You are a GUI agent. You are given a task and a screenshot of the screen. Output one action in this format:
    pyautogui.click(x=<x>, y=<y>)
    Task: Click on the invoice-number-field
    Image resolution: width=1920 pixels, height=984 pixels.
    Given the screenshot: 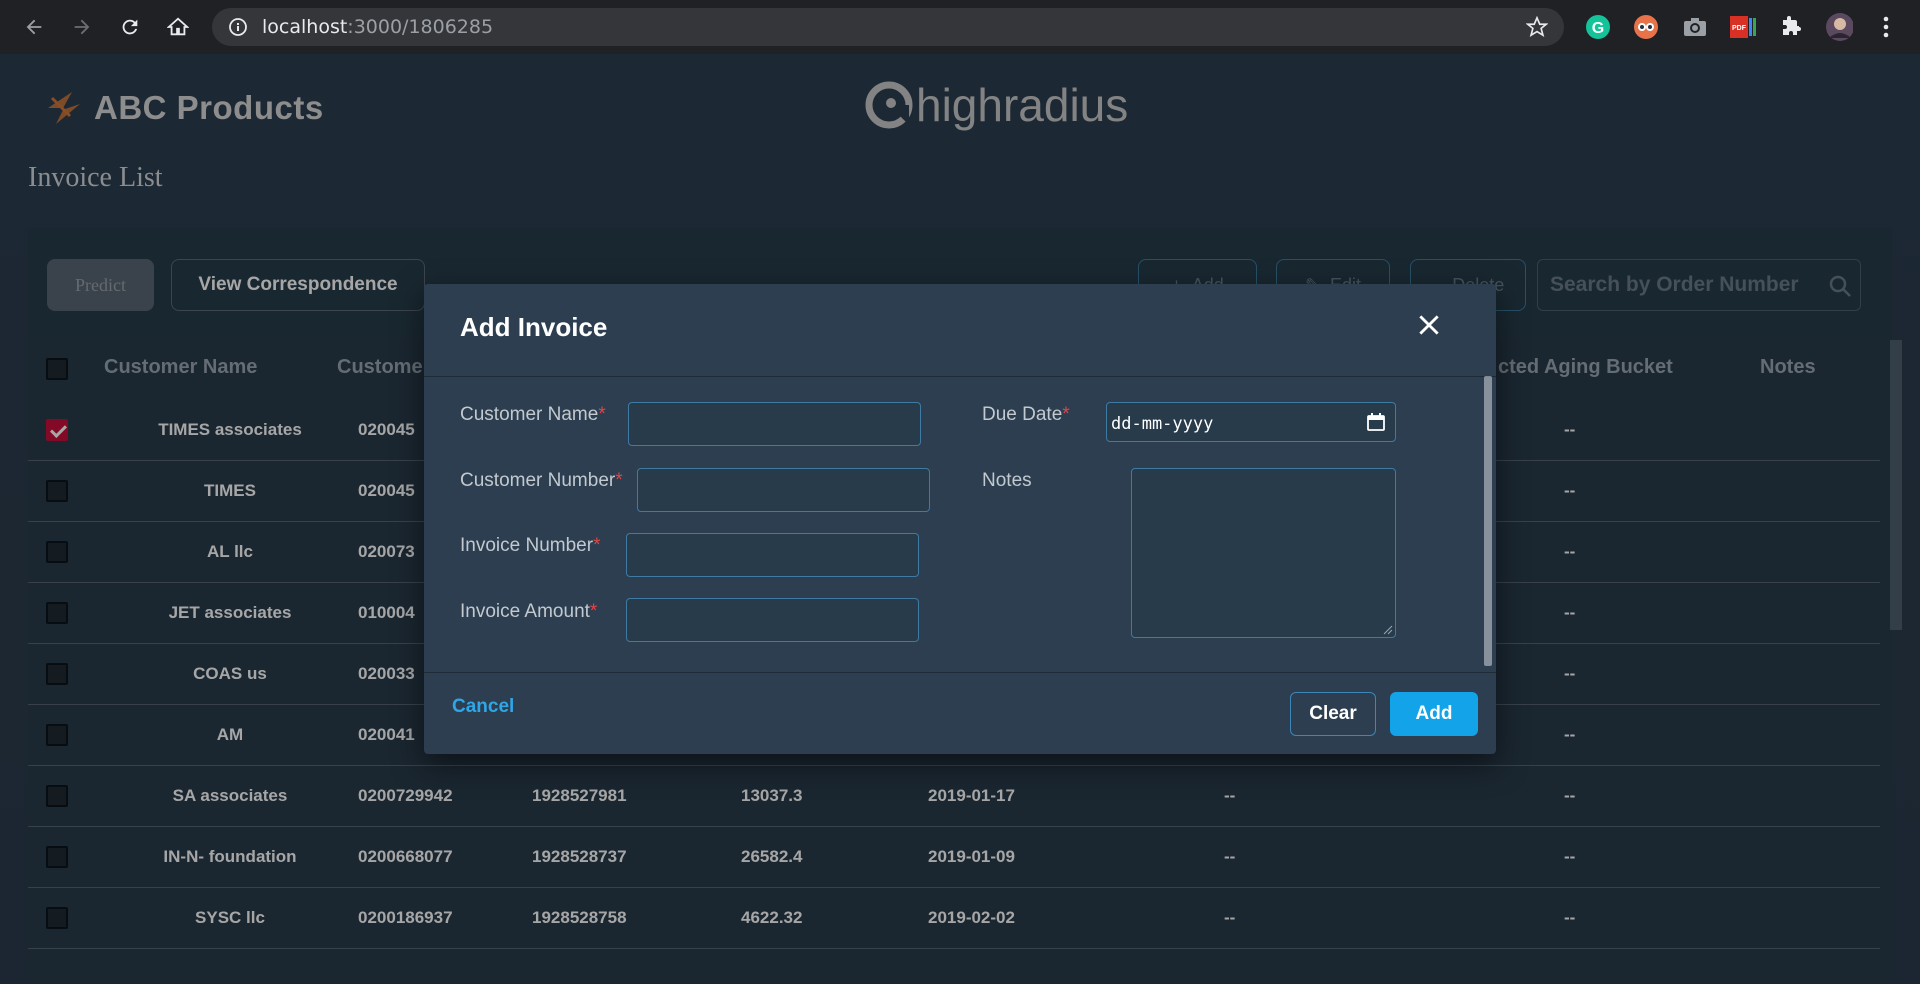 What is the action you would take?
    pyautogui.click(x=772, y=555)
    